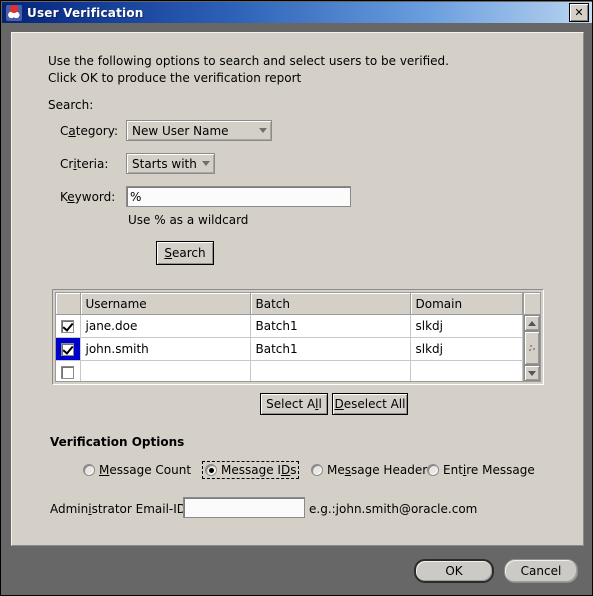 The width and height of the screenshot is (593, 596). I want to click on window-title: User Verification, so click(85, 12).